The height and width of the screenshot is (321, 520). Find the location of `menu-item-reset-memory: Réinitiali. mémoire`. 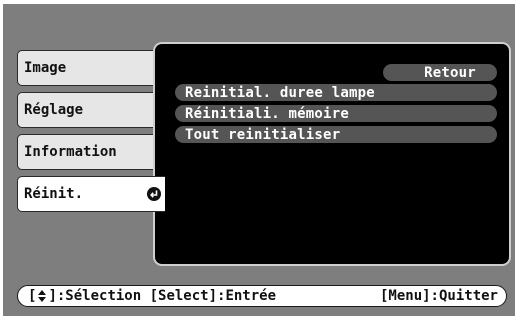

menu-item-reset-memory: Réinitiali. mémoire is located at coordinates (336, 113).